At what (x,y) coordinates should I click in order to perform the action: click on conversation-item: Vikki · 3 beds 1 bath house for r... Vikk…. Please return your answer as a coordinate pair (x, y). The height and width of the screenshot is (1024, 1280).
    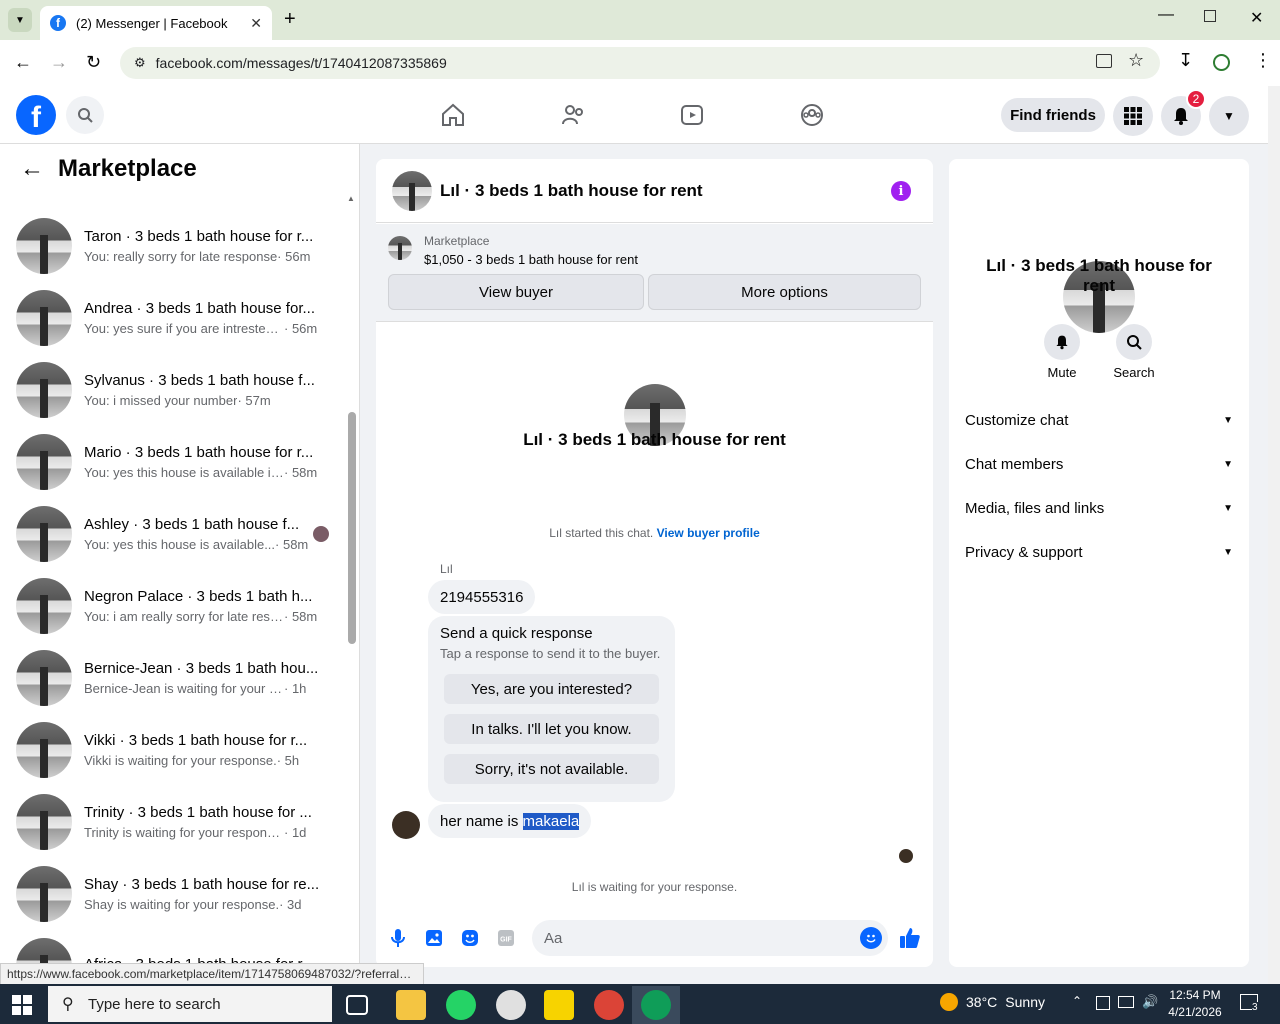
    Looking at the image, I should click on (172, 750).